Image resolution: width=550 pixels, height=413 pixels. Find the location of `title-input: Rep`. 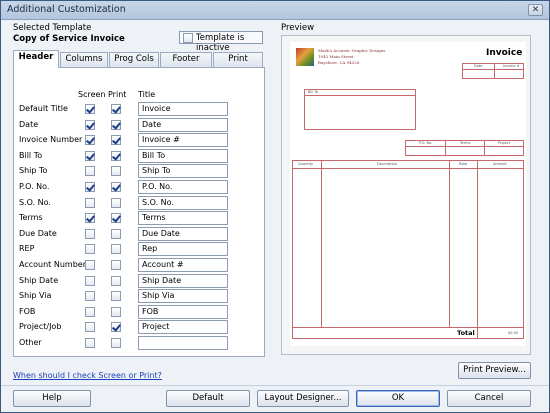

title-input: Rep is located at coordinates (183, 249).